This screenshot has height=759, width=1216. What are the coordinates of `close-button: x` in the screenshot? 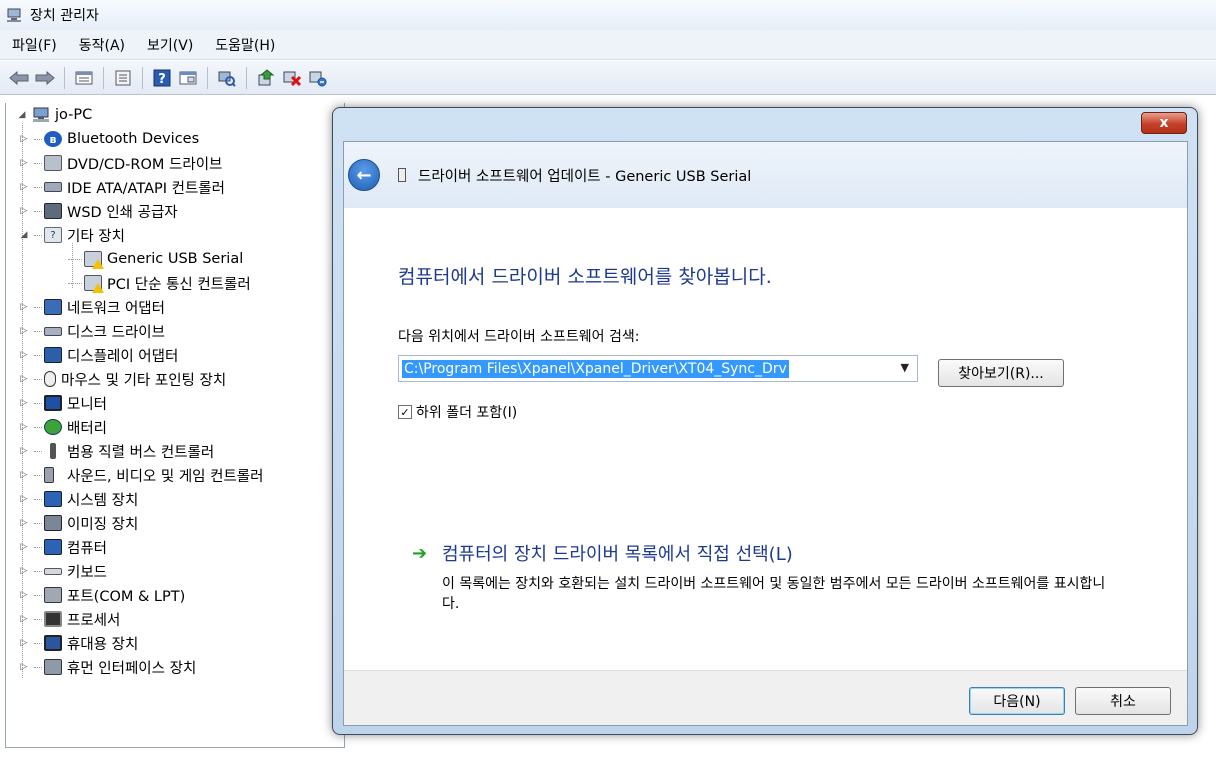 It's located at (1164, 123).